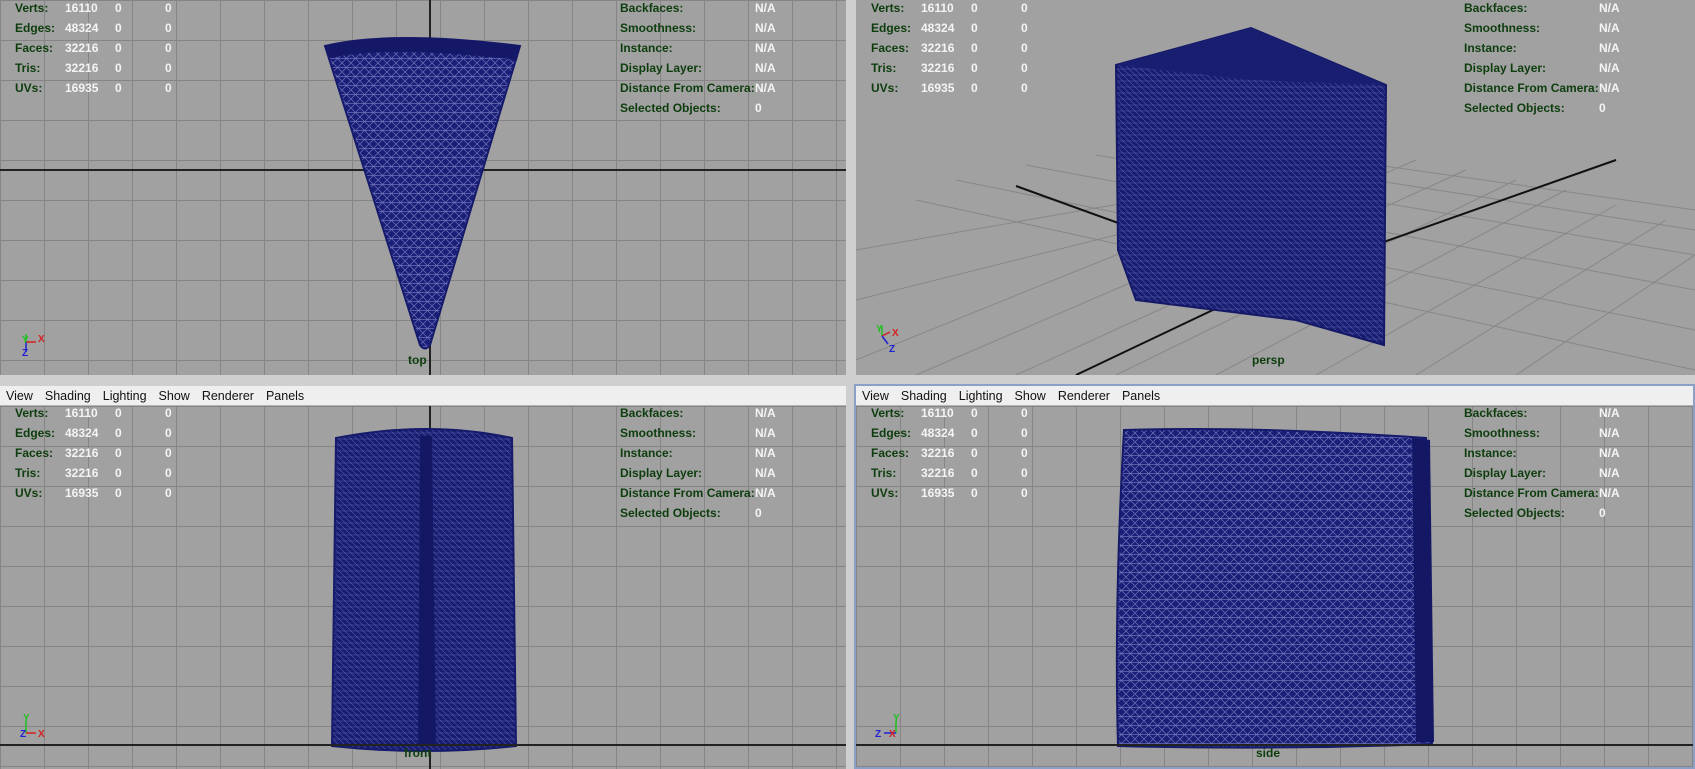 The width and height of the screenshot is (1695, 769). What do you see at coordinates (1268, 753) in the screenshot?
I see `camera-label: side` at bounding box center [1268, 753].